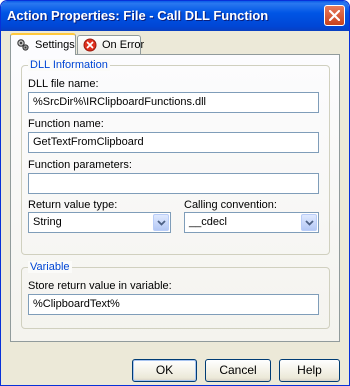 Image resolution: width=350 pixels, height=386 pixels. Describe the element at coordinates (80, 165) in the screenshot. I see `function-parameters-label: Function parameters:` at that location.